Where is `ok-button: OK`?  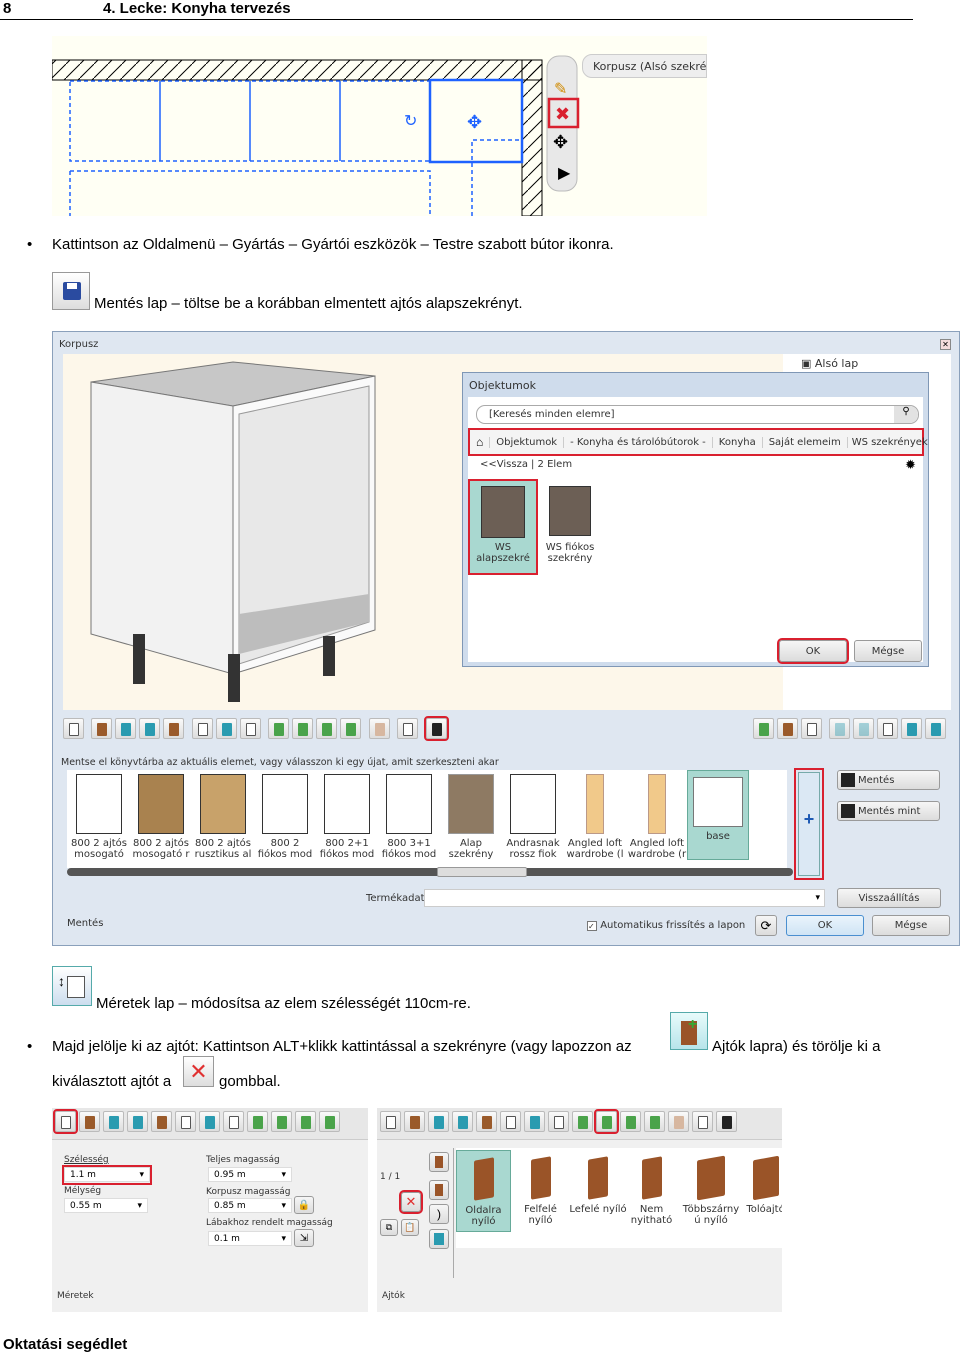
ok-button: OK is located at coordinates (825, 925).